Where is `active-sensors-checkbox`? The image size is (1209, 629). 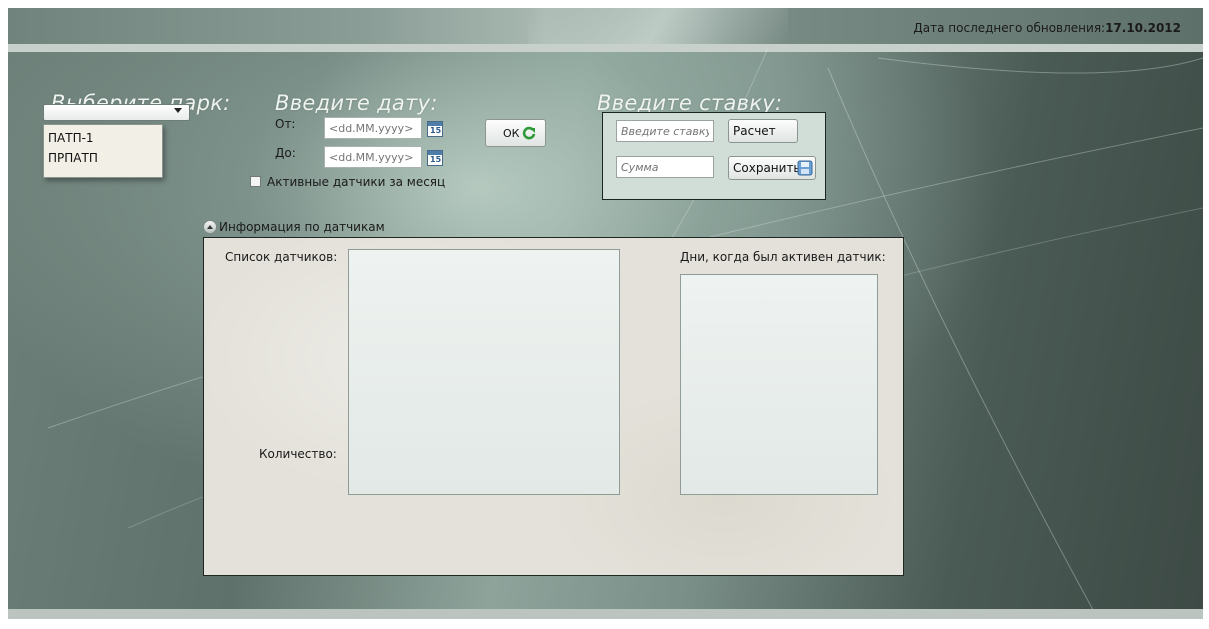 active-sensors-checkbox is located at coordinates (255, 181).